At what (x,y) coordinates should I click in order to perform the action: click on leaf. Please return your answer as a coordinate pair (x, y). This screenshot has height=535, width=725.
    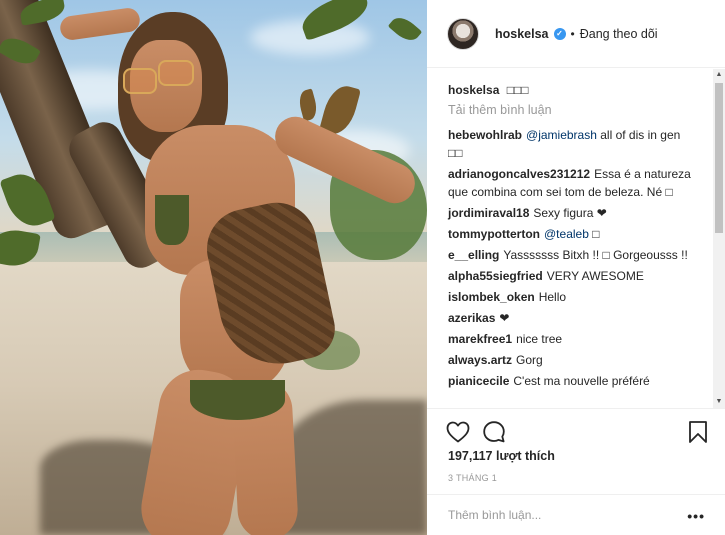
    Looking at the image, I should click on (405, 29).